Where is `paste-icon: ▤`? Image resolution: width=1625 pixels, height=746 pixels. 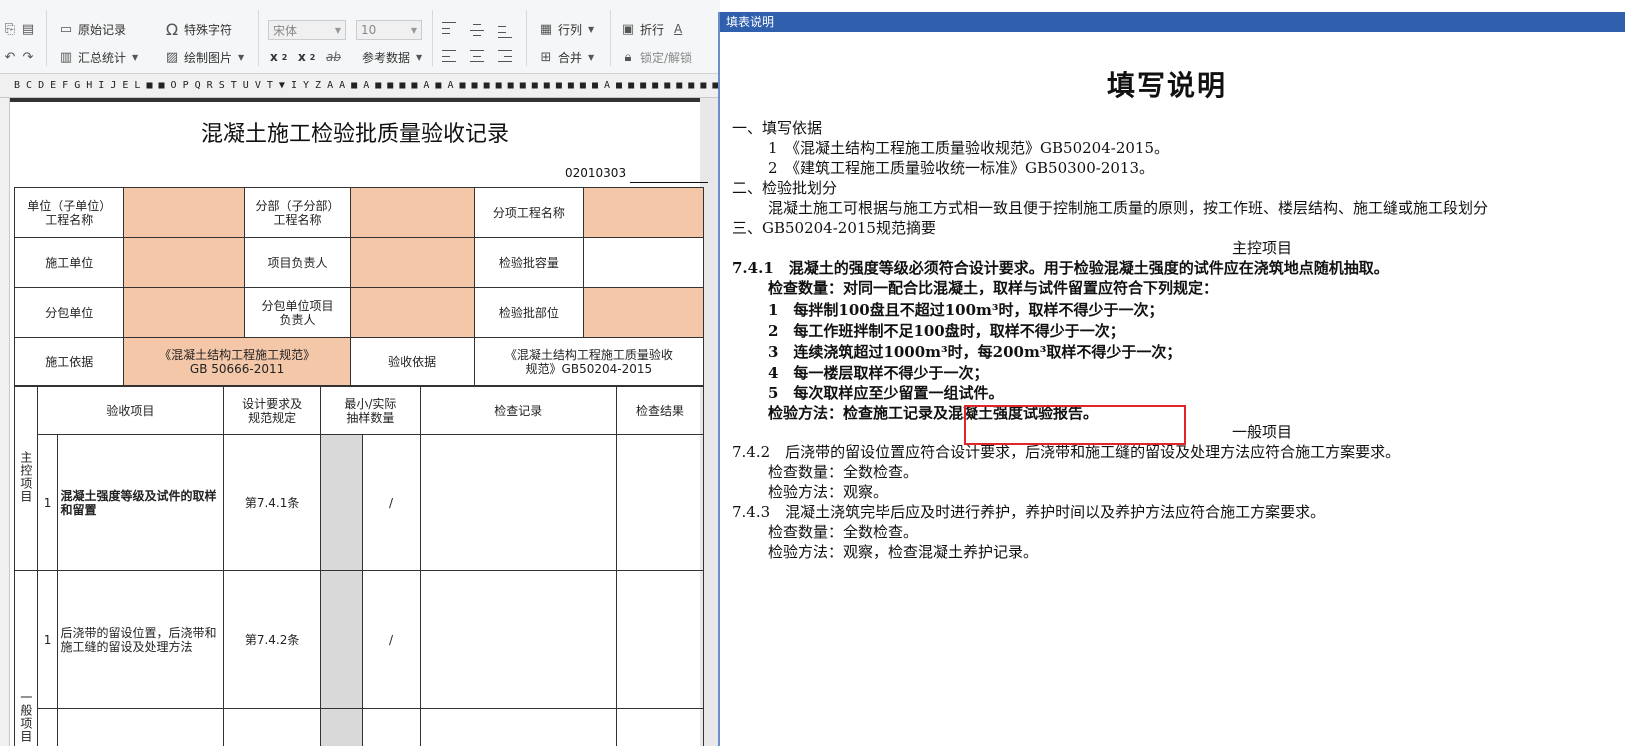
paste-icon: ▤ is located at coordinates (28, 29).